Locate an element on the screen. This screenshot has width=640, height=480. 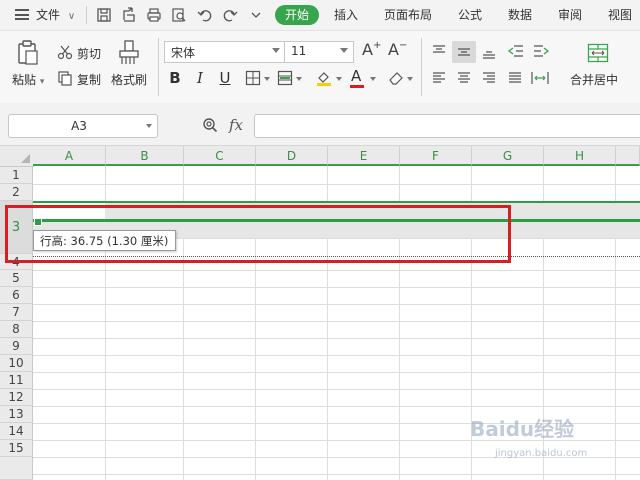
increase-indent-icon is located at coordinates (541, 51).